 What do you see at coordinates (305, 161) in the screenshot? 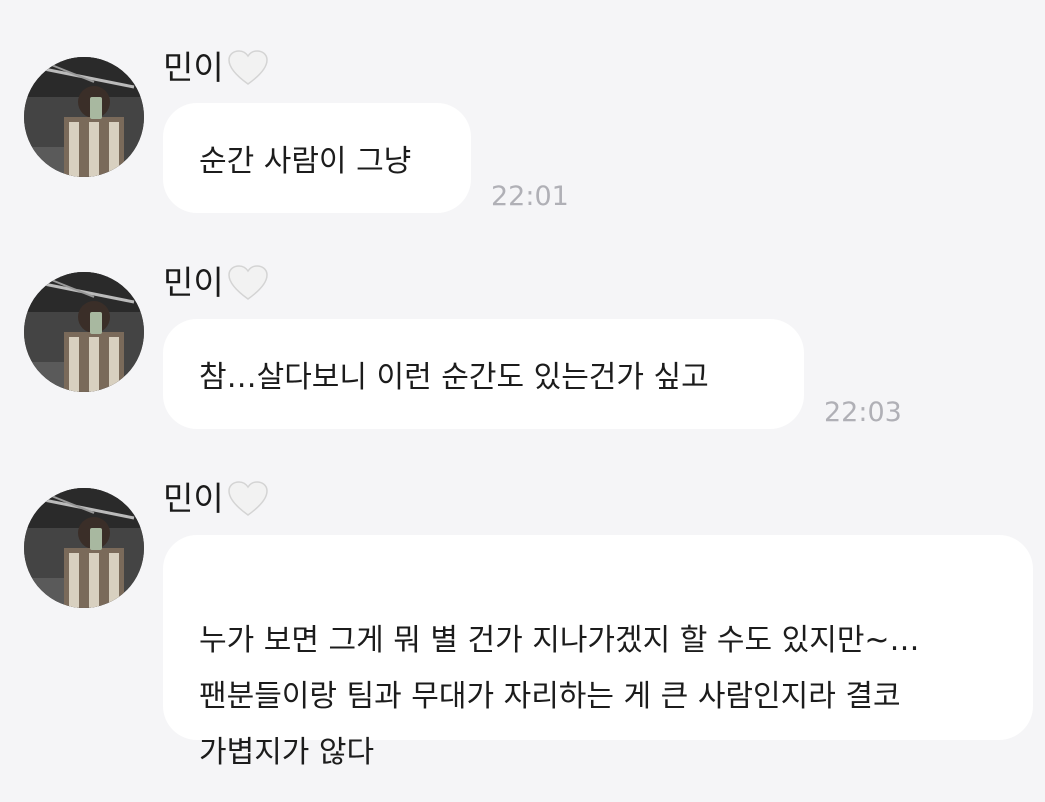
I see `message-text: 순간 사람이 그냥` at bounding box center [305, 161].